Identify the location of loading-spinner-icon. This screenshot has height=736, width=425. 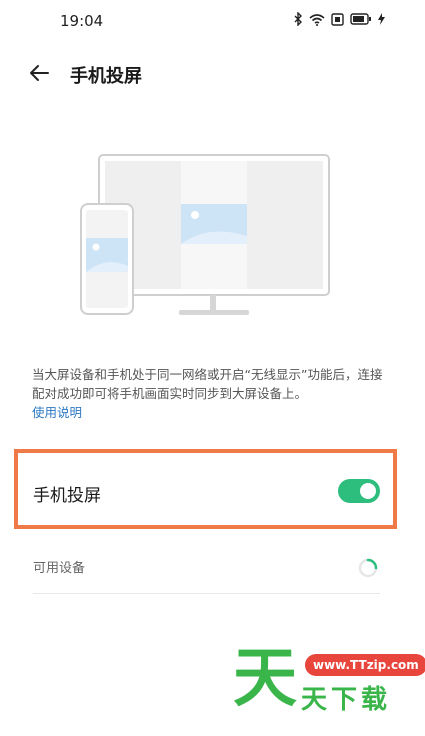
(368, 568).